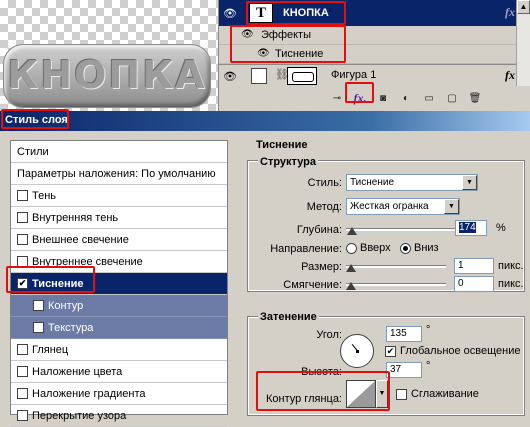 This screenshot has height=427, width=530. Describe the element at coordinates (319, 230) in the screenshot. I see `depth-label: Глубина:` at that location.